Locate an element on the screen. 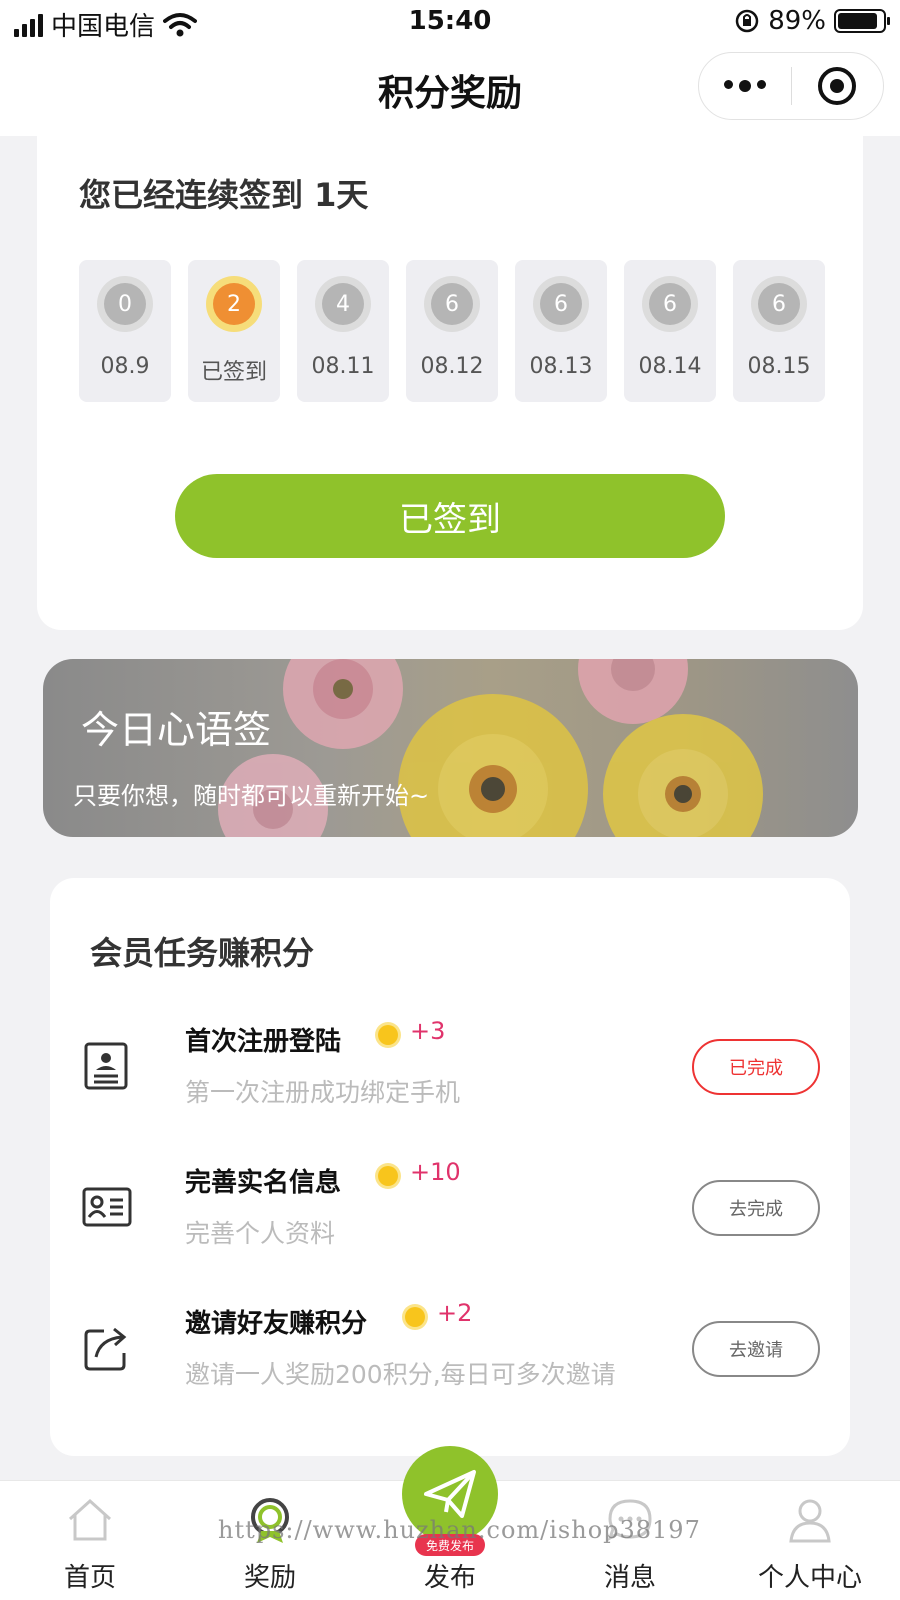 This screenshot has height=1600, width=900. task-invite-button: 去邀请 is located at coordinates (756, 1349).